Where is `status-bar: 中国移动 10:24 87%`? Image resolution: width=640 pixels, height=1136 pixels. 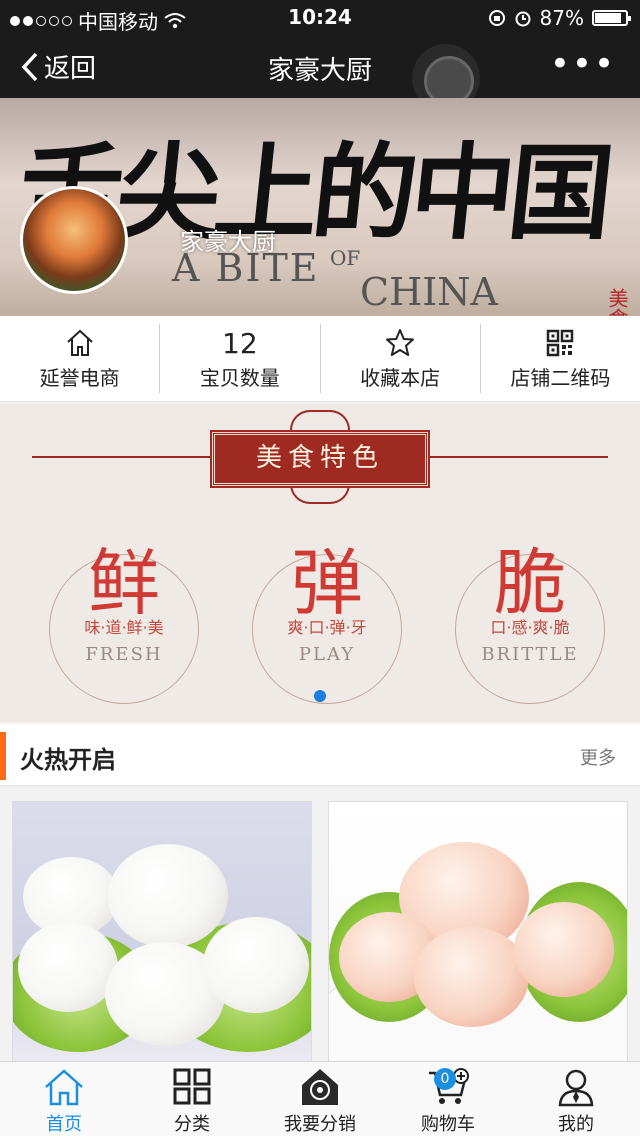
status-bar: 中国移动 10:24 87% is located at coordinates (320, 17).